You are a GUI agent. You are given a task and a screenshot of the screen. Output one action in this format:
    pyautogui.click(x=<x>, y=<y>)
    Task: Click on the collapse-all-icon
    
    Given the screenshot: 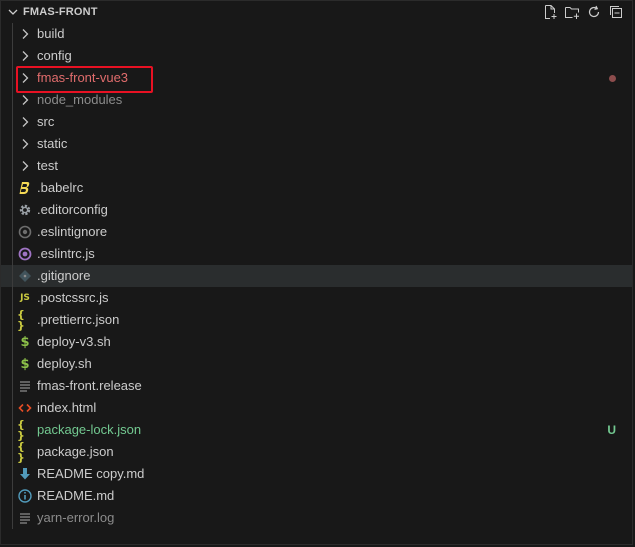 What is the action you would take?
    pyautogui.click(x=616, y=12)
    